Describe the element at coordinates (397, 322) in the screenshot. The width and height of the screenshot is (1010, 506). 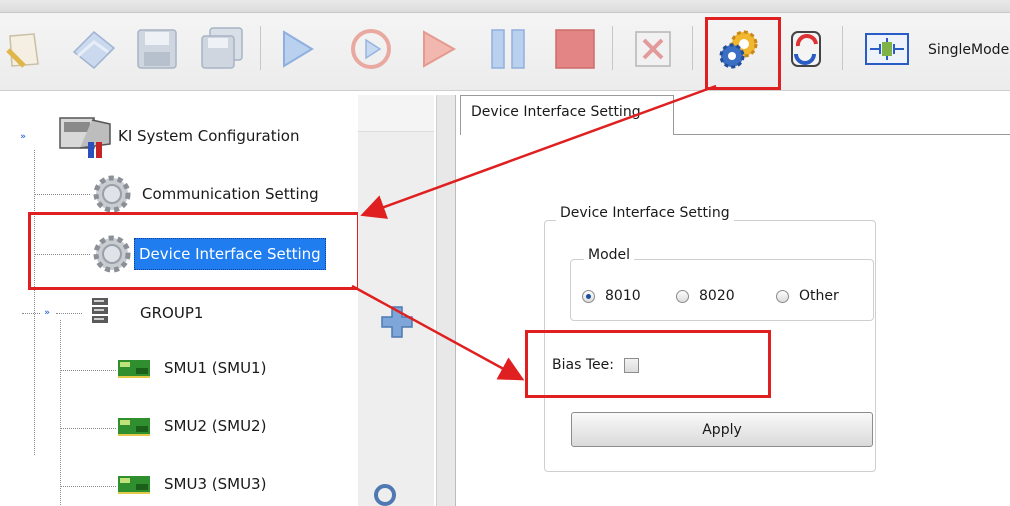
I see `add-icon` at that location.